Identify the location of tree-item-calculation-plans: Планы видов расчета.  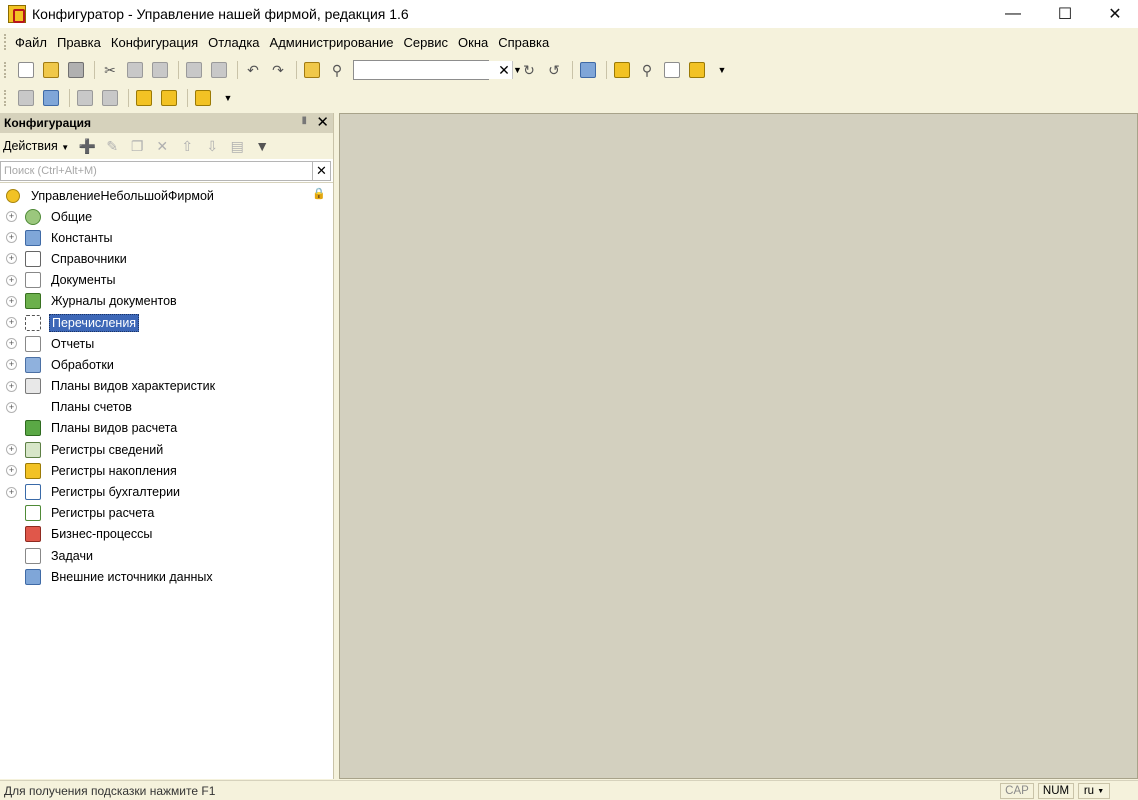
(166, 428).